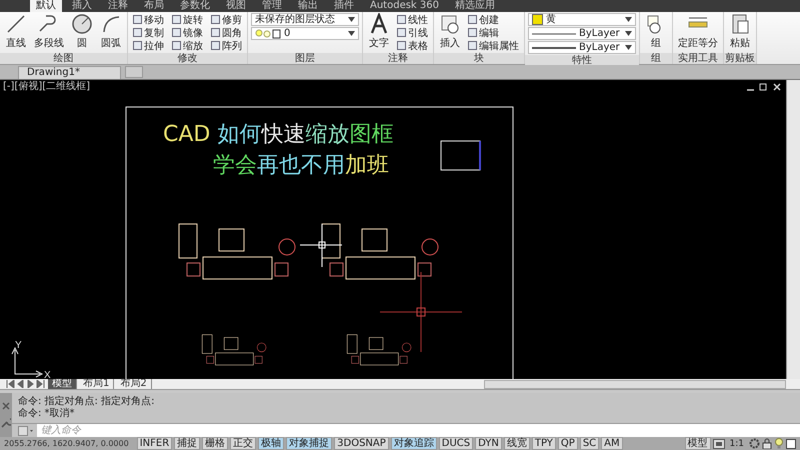 This screenshot has width=800, height=450. I want to click on crosshair-cursor, so click(321, 245).